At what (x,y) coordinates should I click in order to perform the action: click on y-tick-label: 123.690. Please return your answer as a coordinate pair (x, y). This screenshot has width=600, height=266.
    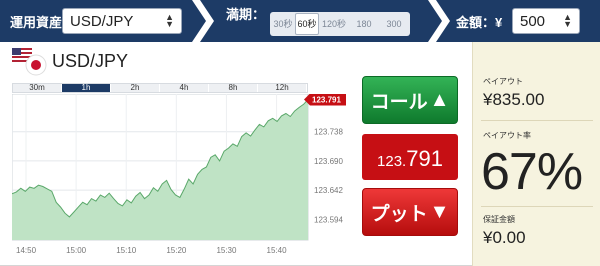
    Looking at the image, I should click on (328, 161).